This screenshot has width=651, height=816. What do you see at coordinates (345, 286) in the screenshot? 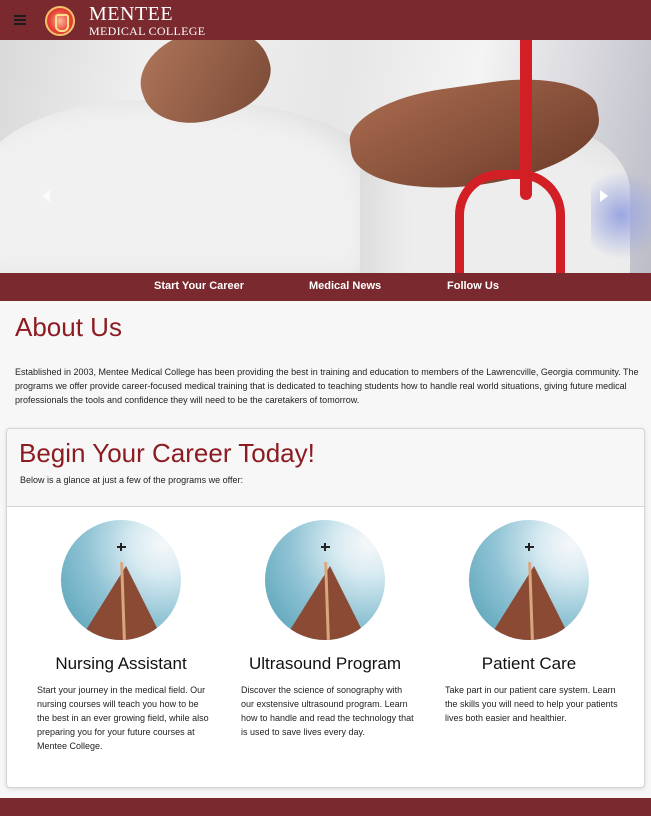
I see `nav-medical-news: Medical News` at bounding box center [345, 286].